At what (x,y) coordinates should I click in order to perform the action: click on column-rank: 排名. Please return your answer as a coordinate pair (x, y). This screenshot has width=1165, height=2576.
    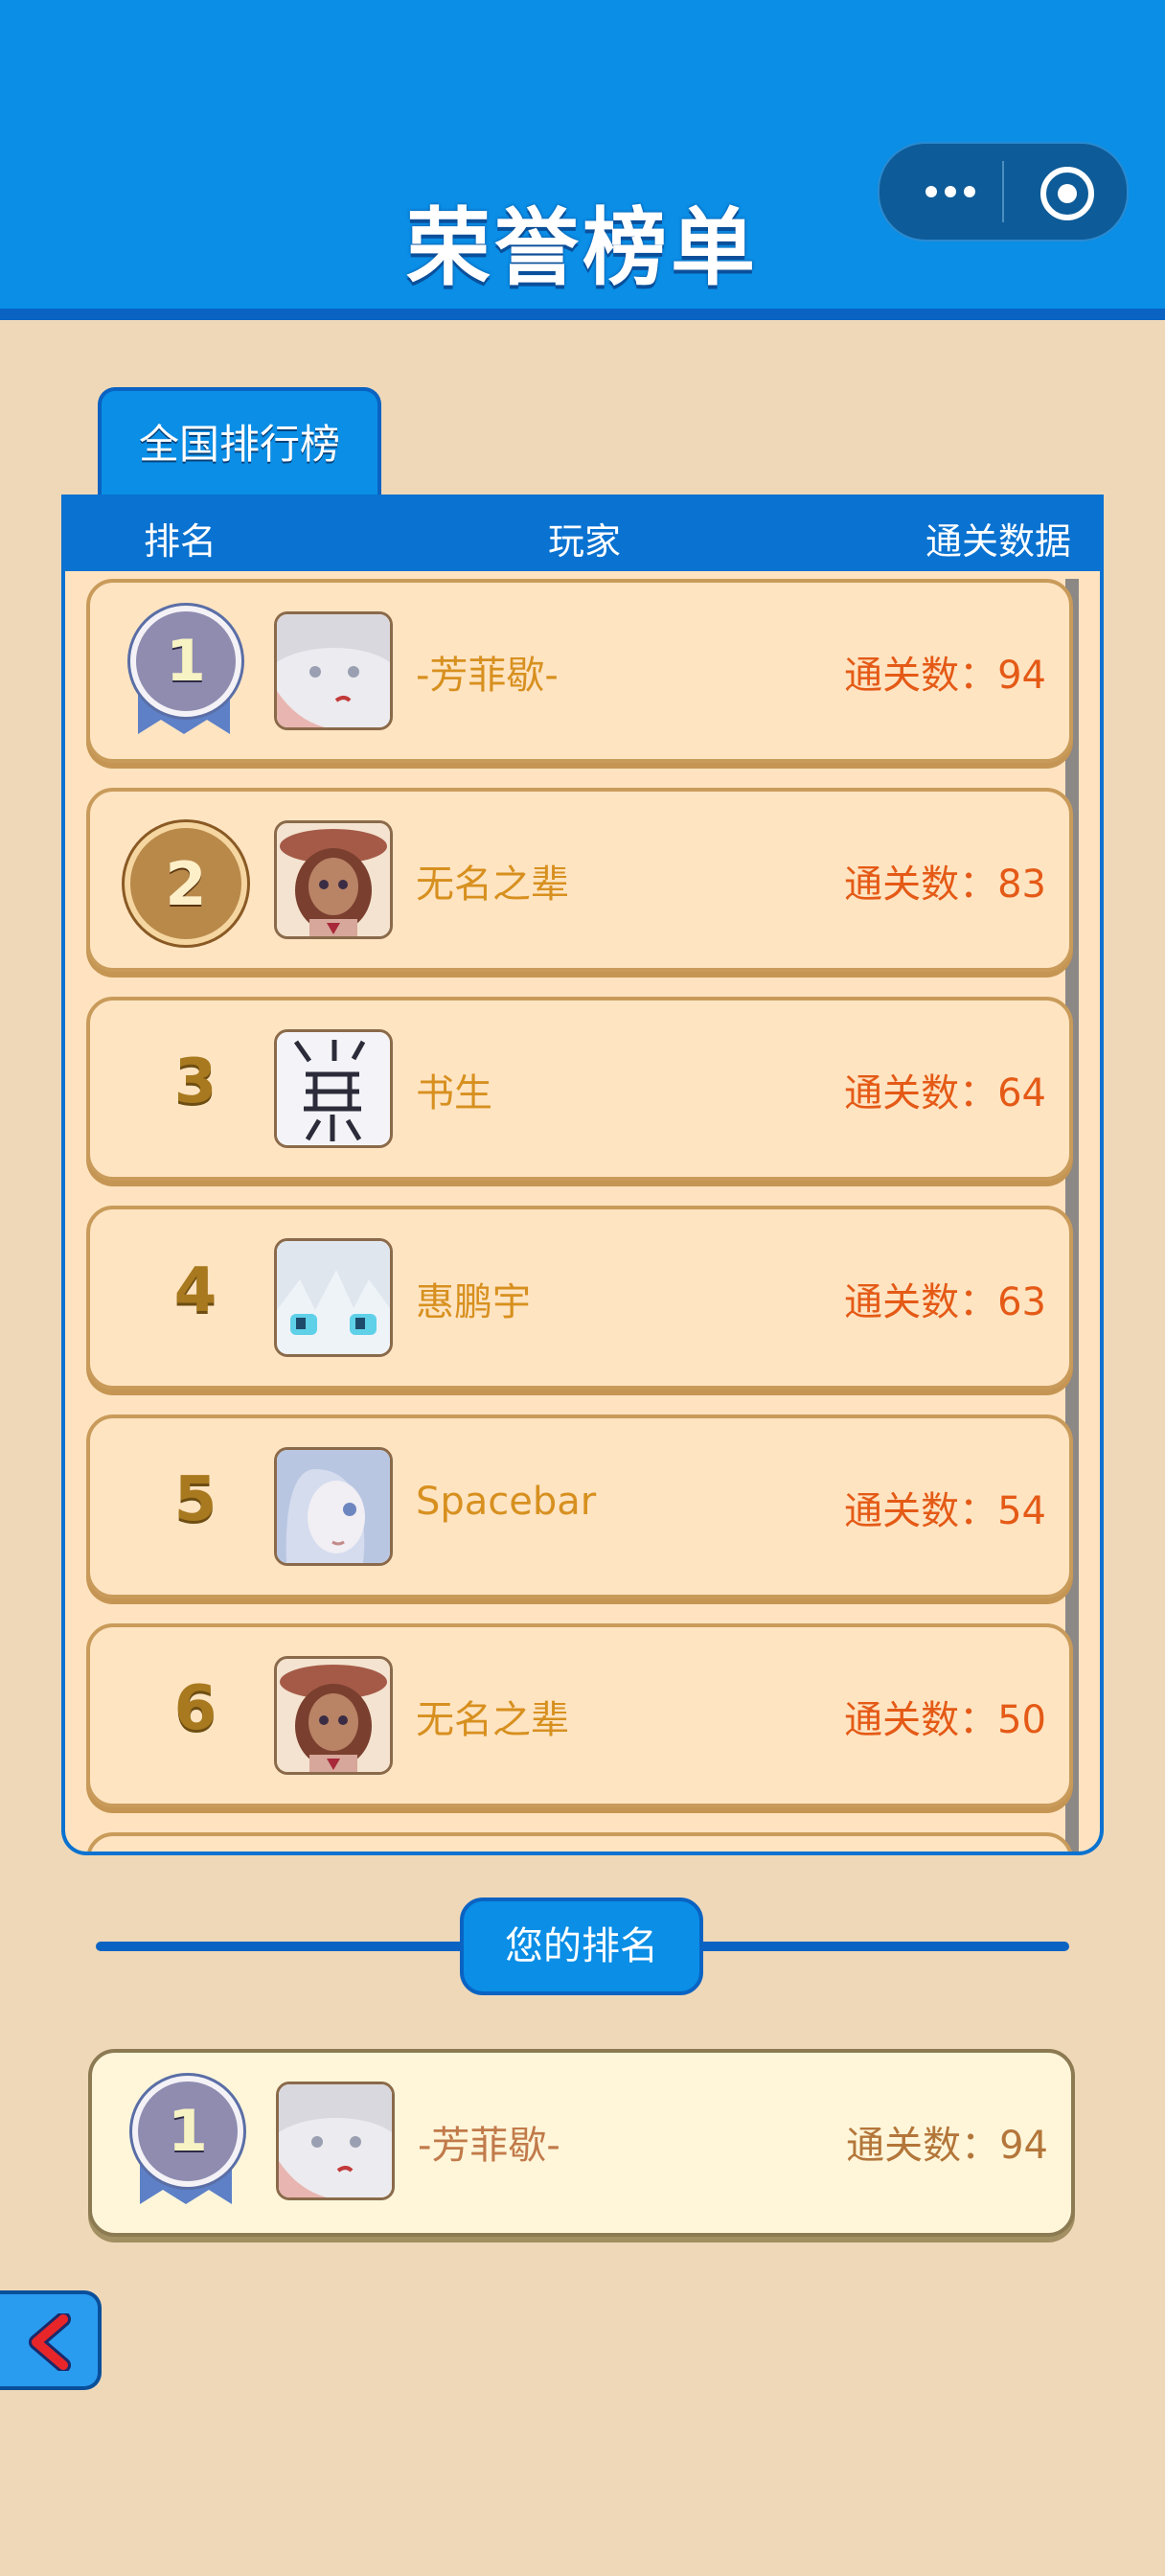
    Looking at the image, I should click on (180, 541).